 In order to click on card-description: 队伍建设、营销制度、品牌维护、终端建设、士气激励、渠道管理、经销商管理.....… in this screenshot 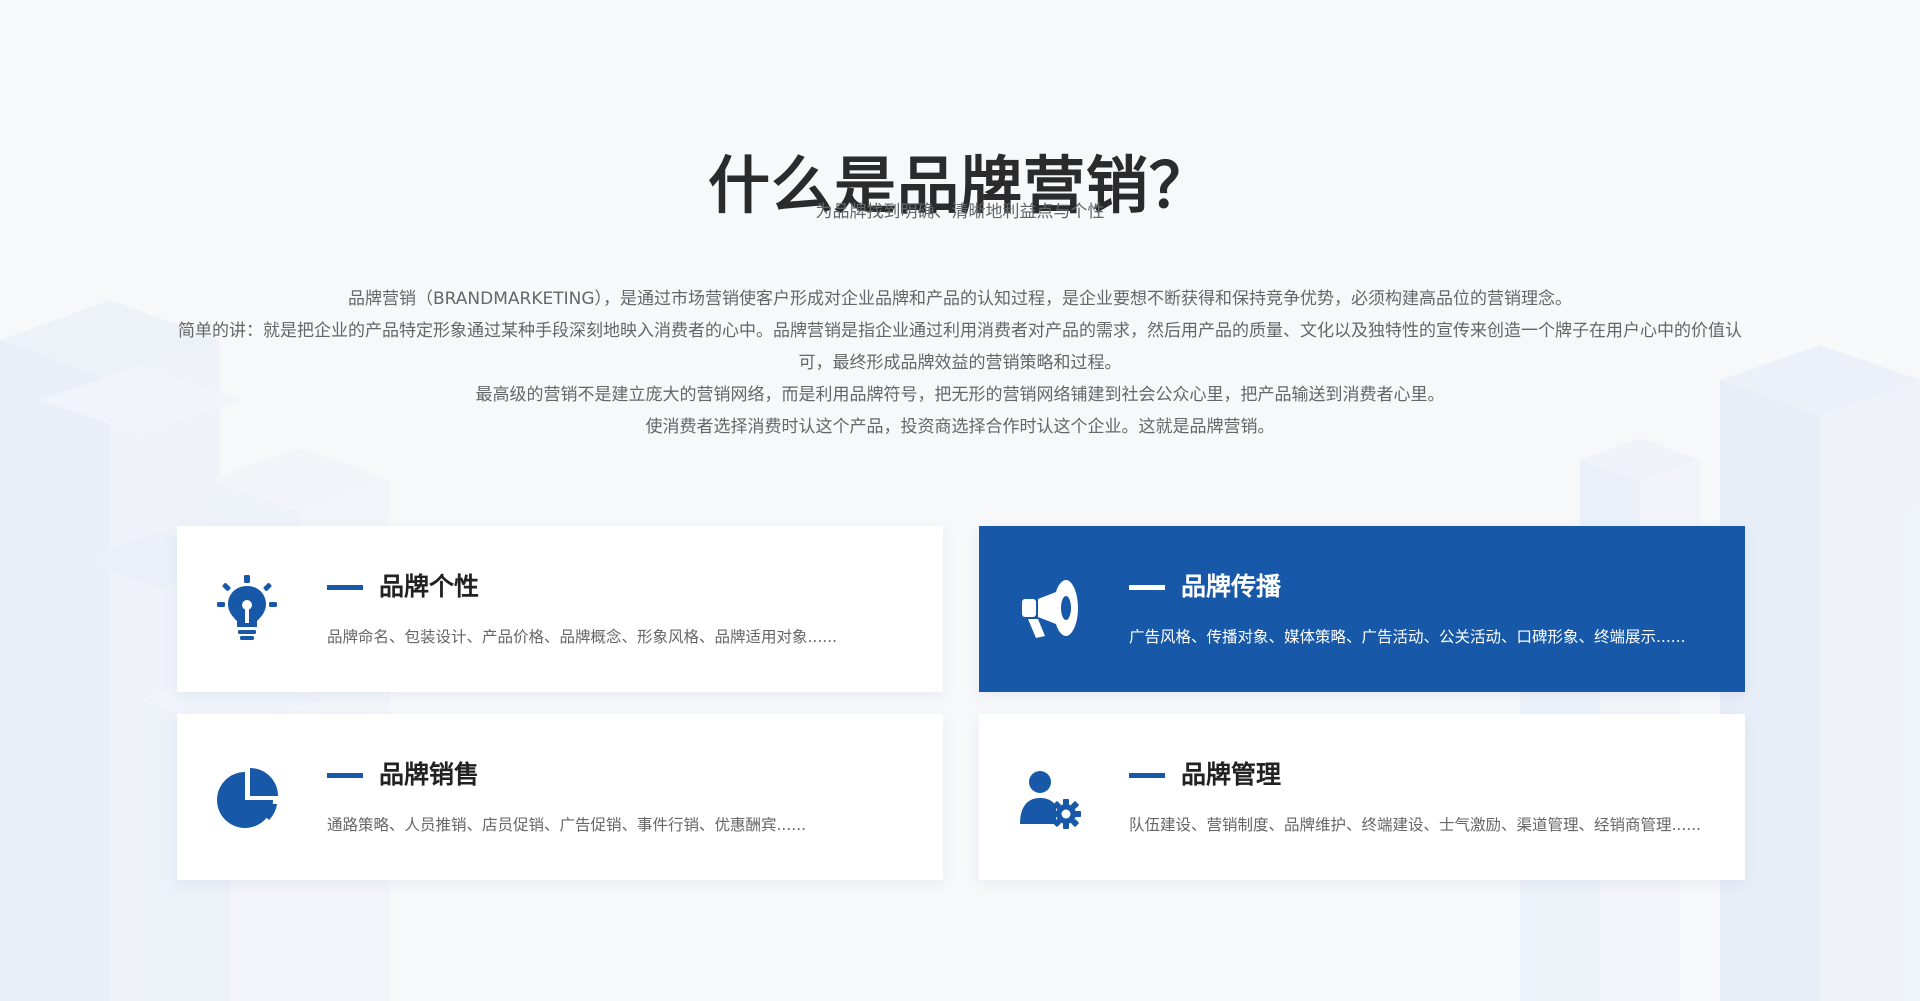, I will do `click(1415, 825)`.